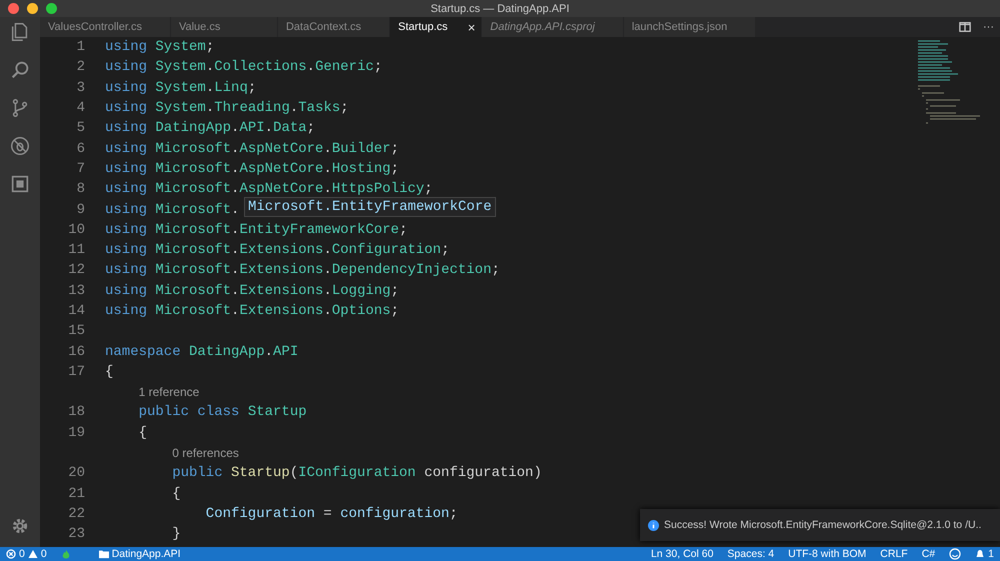  What do you see at coordinates (269, 189) in the screenshot?
I see `code-line: using Microsoft.AspNetCore.HttpsPolicy;` at bounding box center [269, 189].